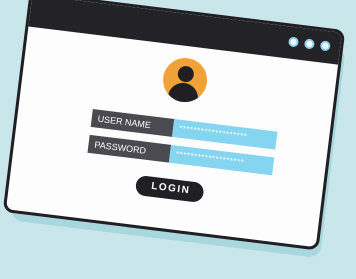  I want to click on username-label: USER NAME, so click(132, 123).